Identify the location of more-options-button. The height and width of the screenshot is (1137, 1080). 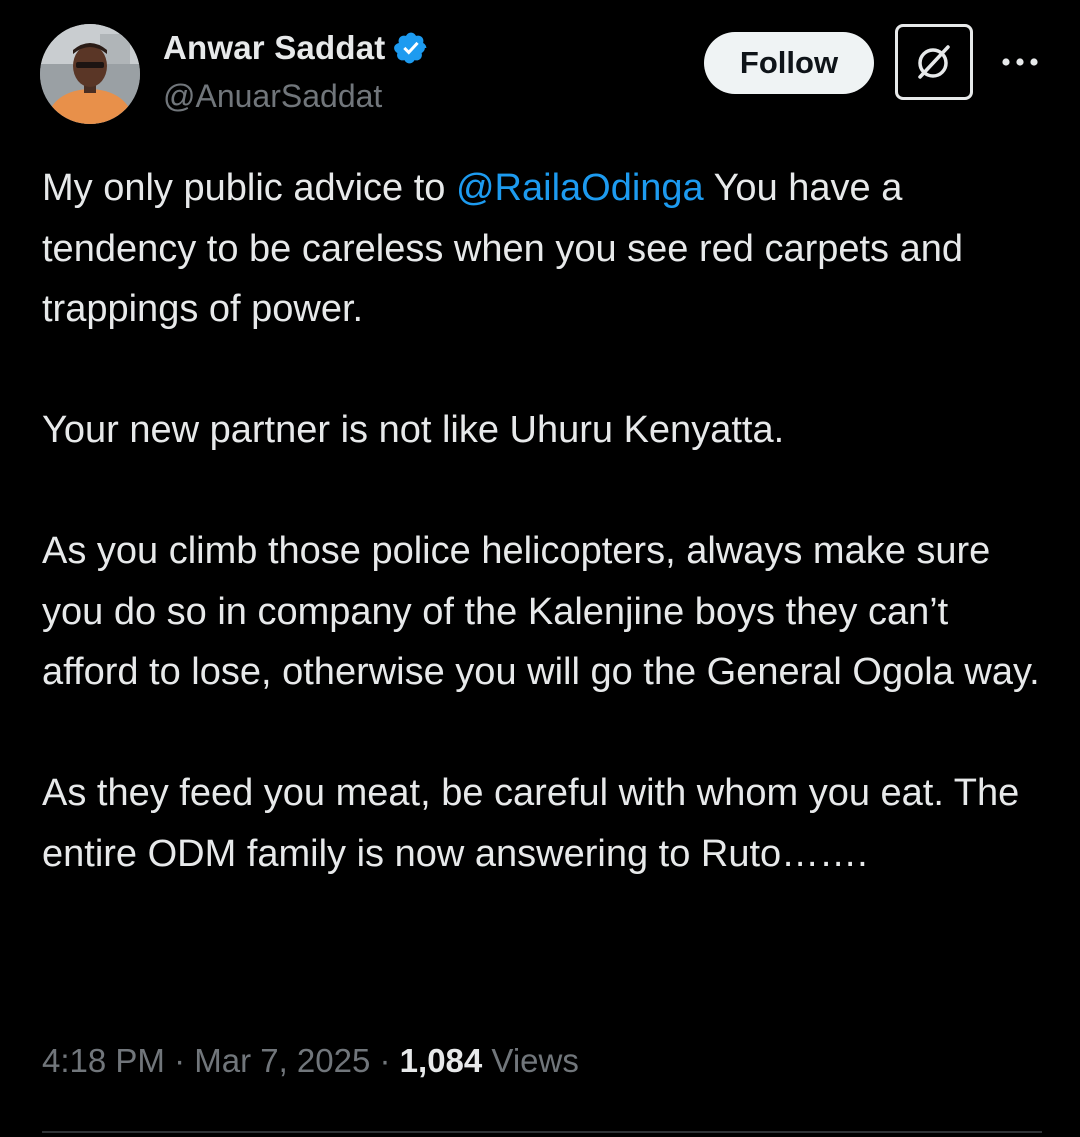
(1020, 62).